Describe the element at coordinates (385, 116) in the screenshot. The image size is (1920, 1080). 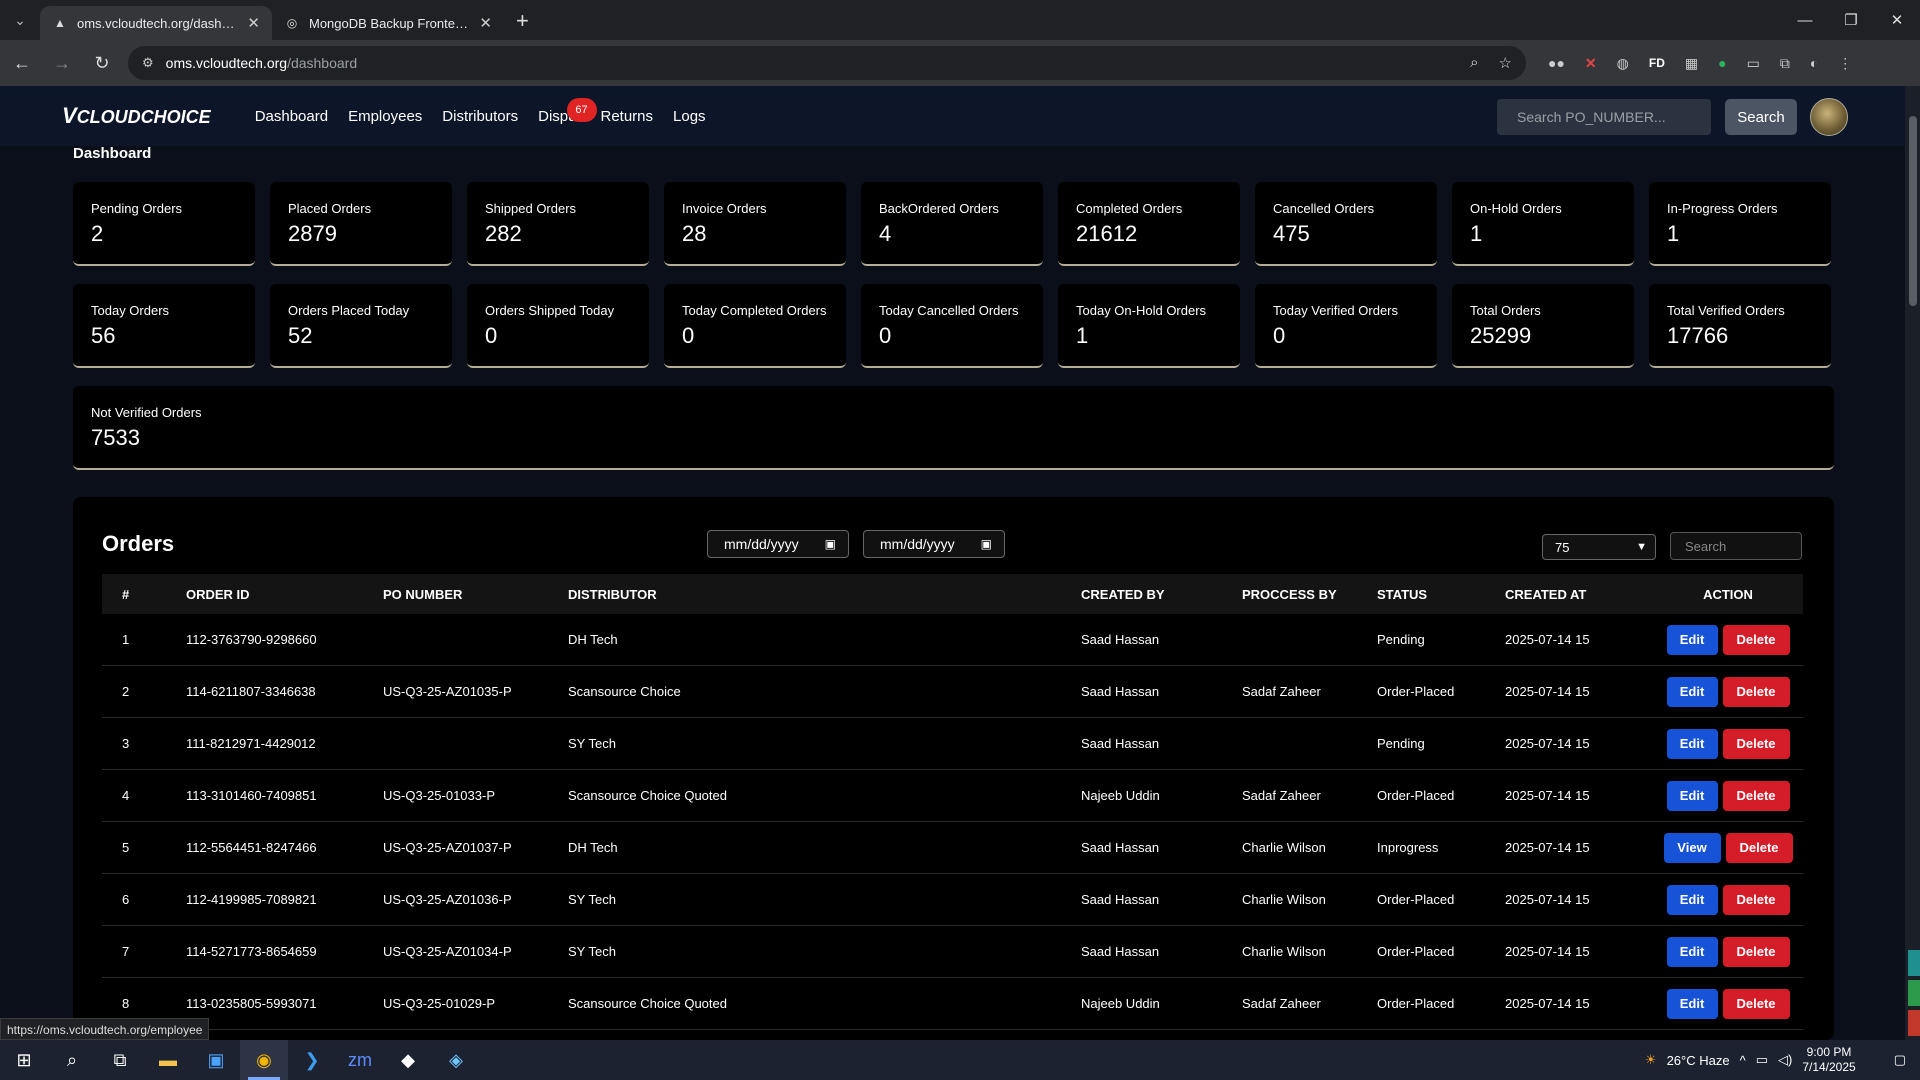
I see `nav-employees: Employees` at that location.